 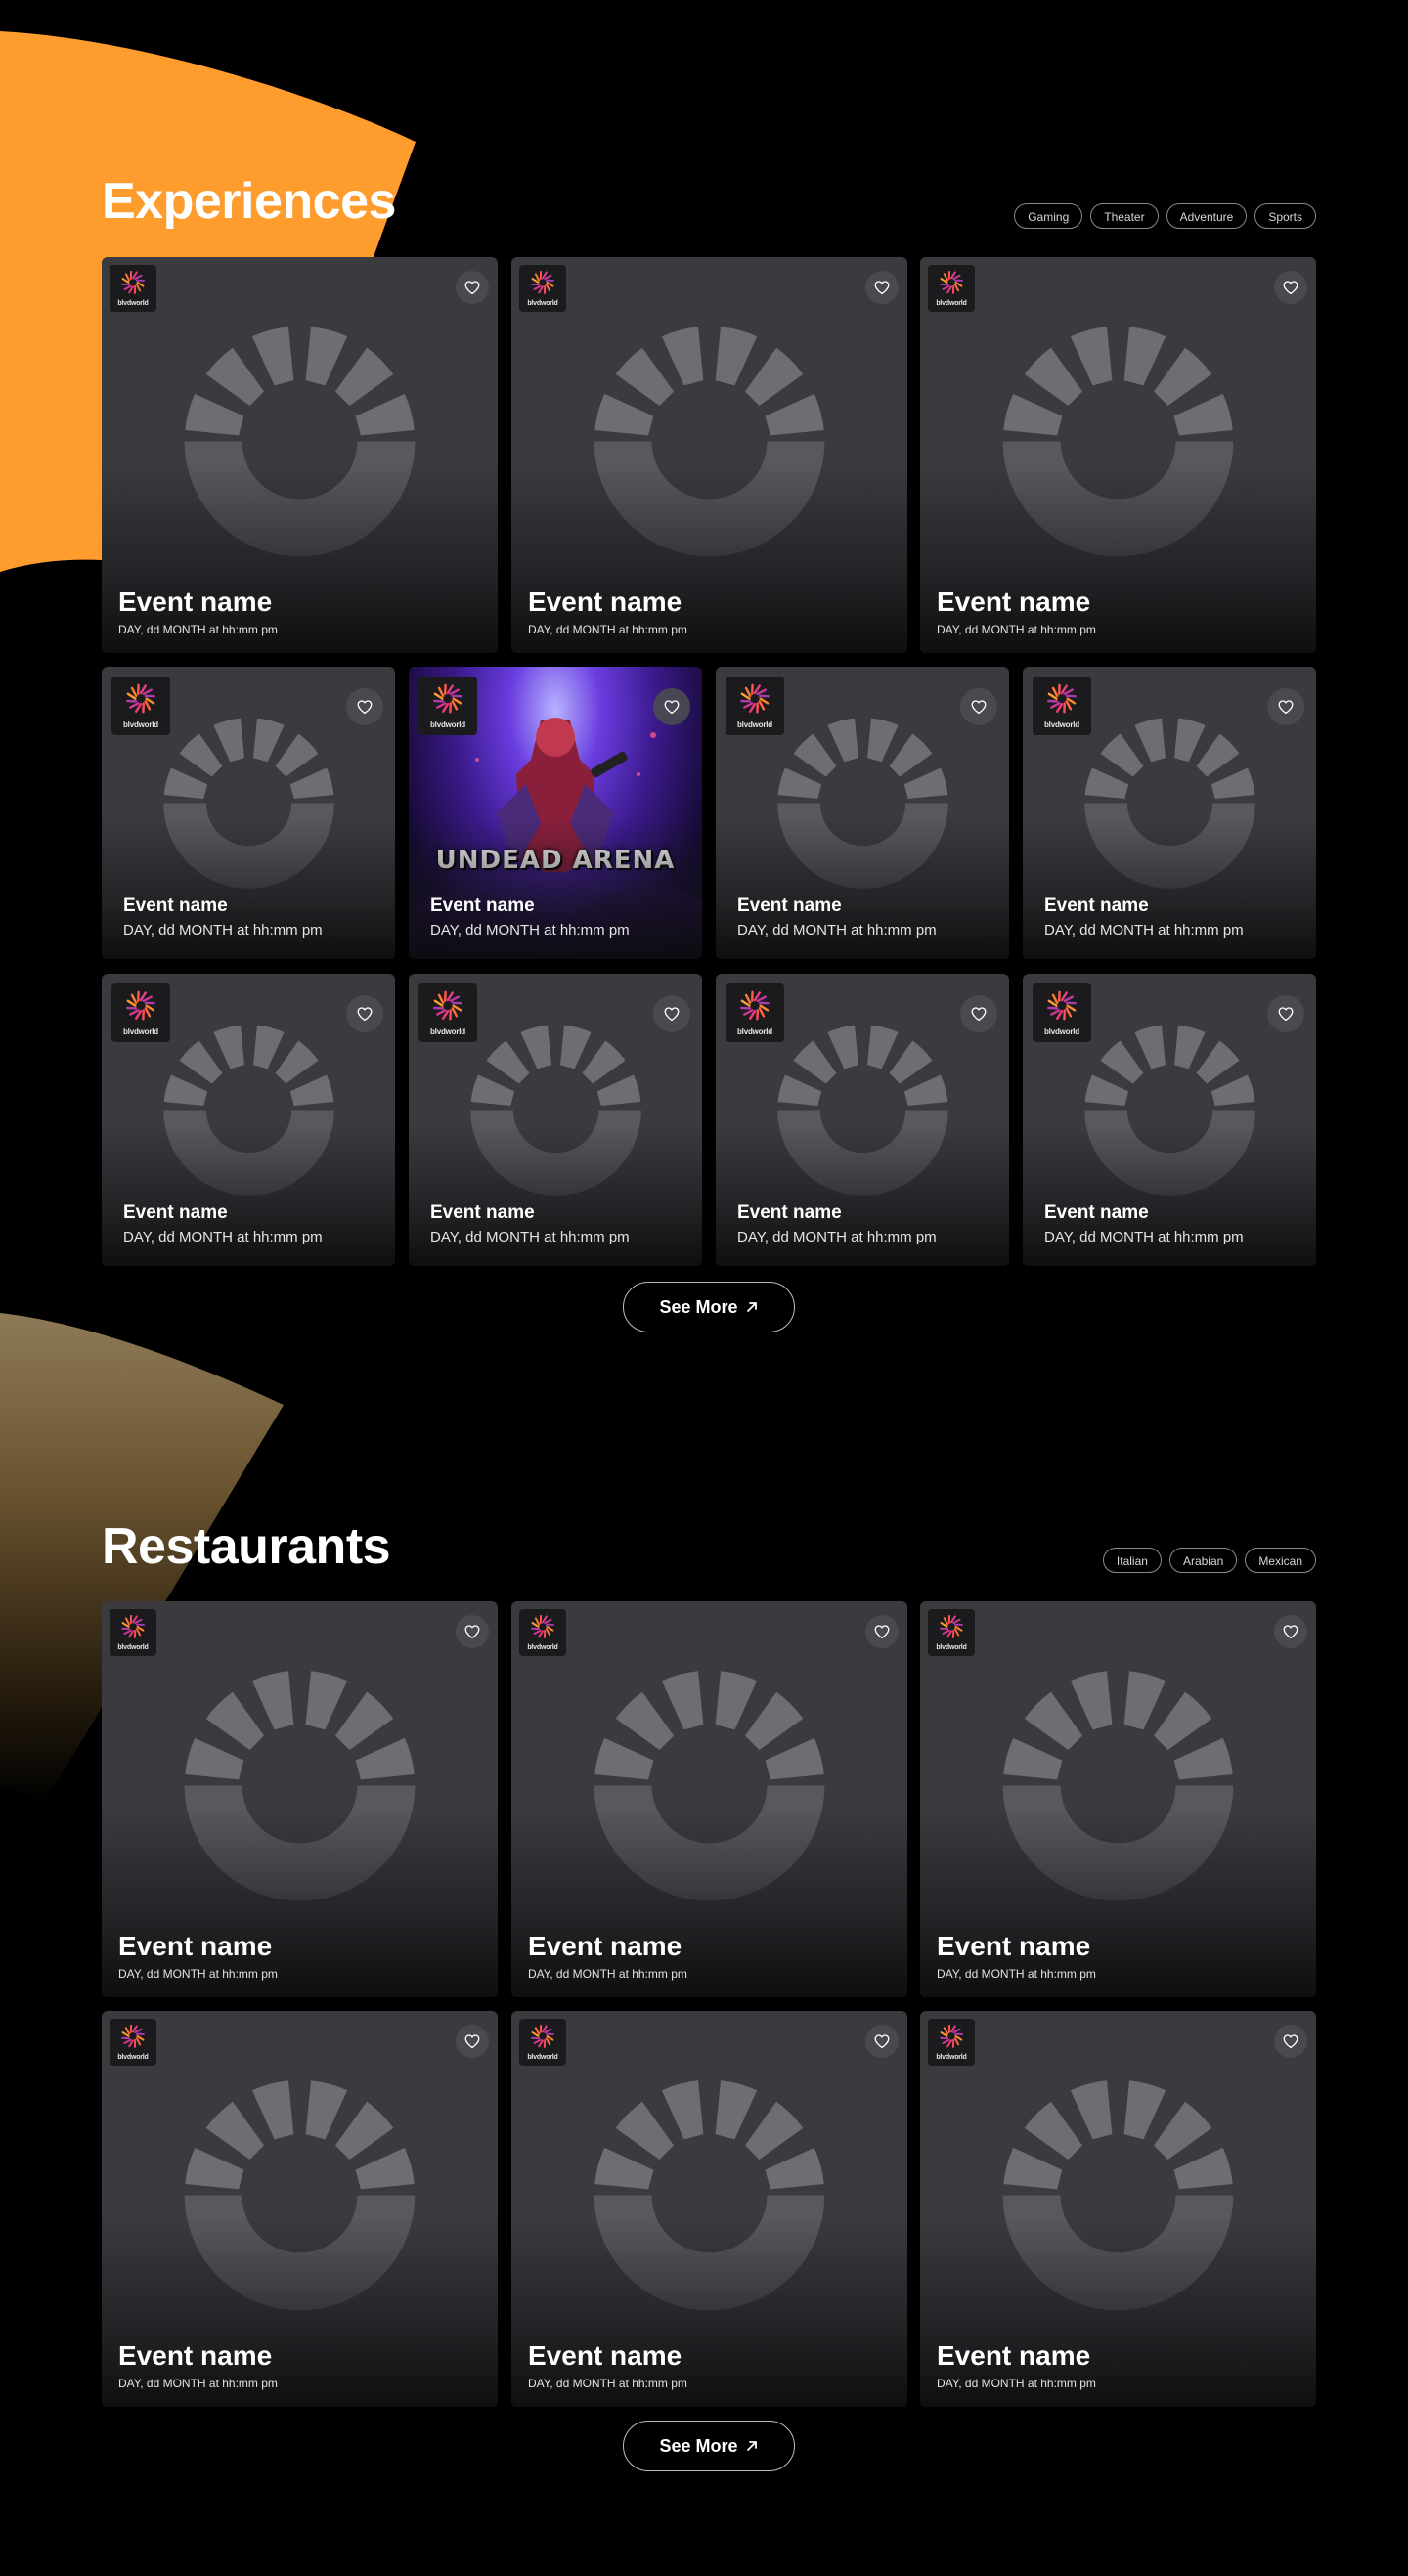 I want to click on see-more-label: See More, so click(x=698, y=2445).